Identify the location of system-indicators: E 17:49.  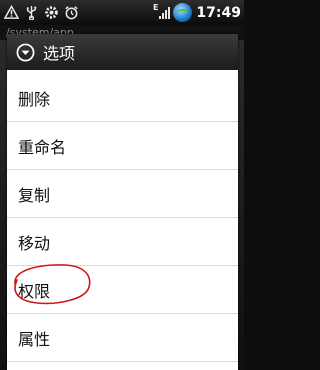
(197, 12).